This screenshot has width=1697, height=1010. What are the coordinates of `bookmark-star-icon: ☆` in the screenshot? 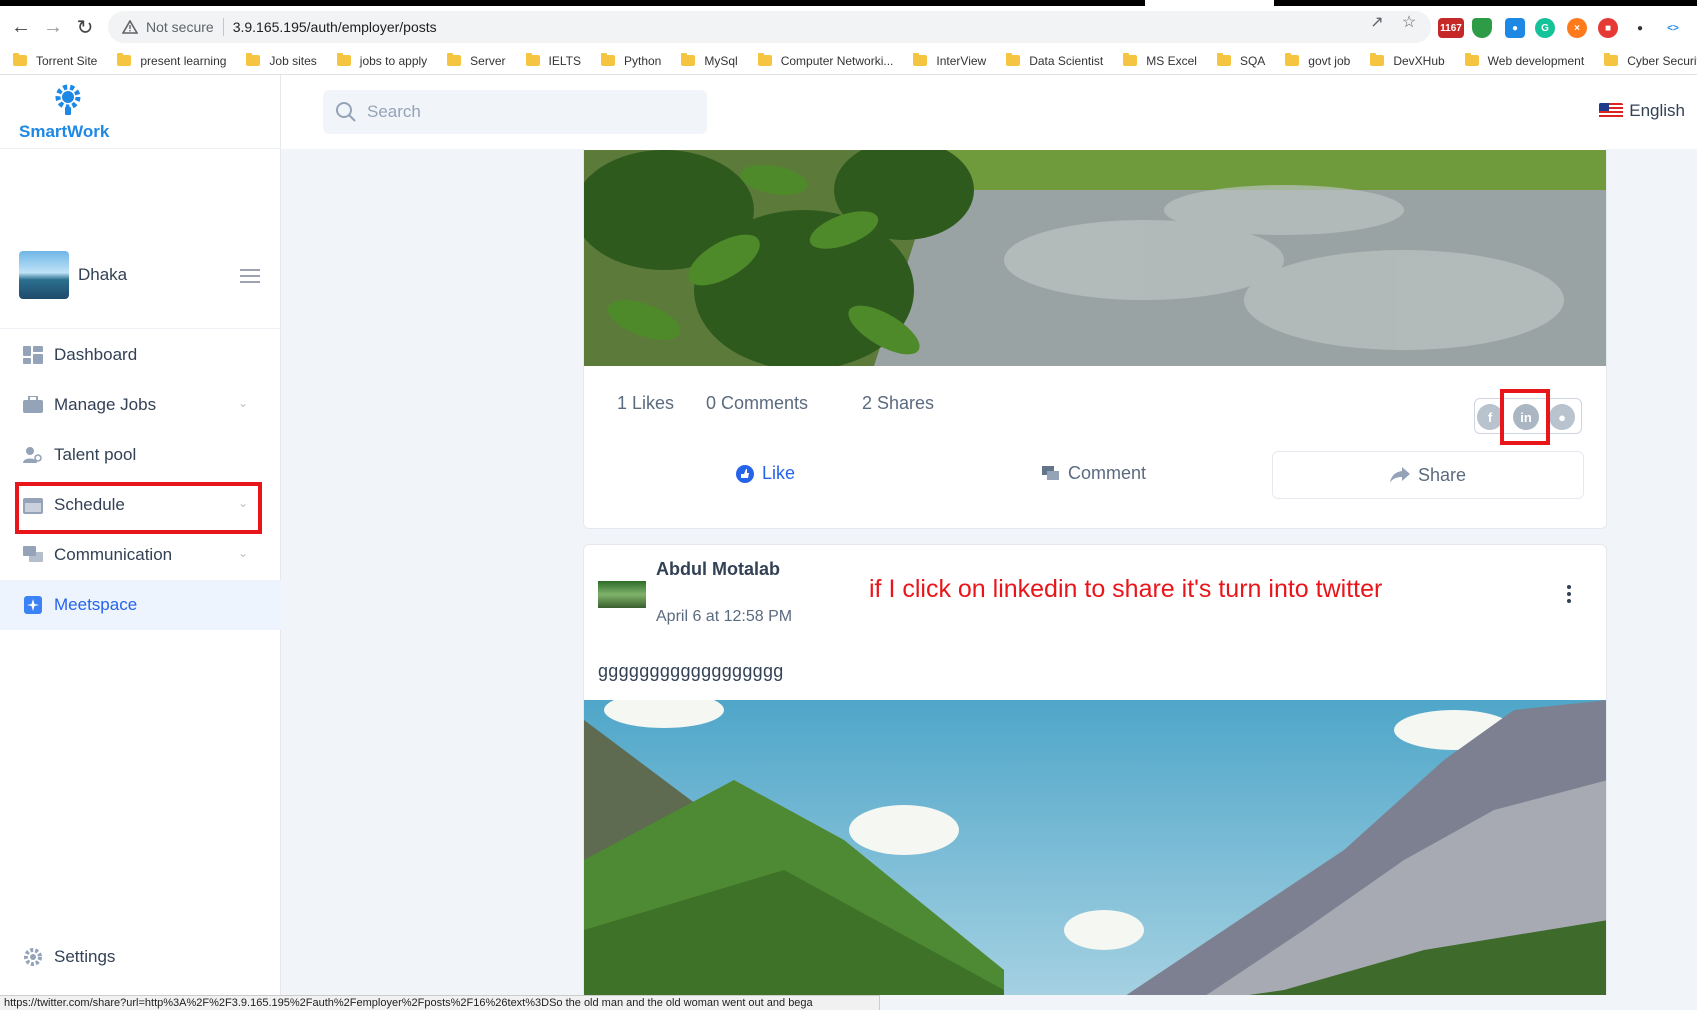 It's located at (1409, 23).